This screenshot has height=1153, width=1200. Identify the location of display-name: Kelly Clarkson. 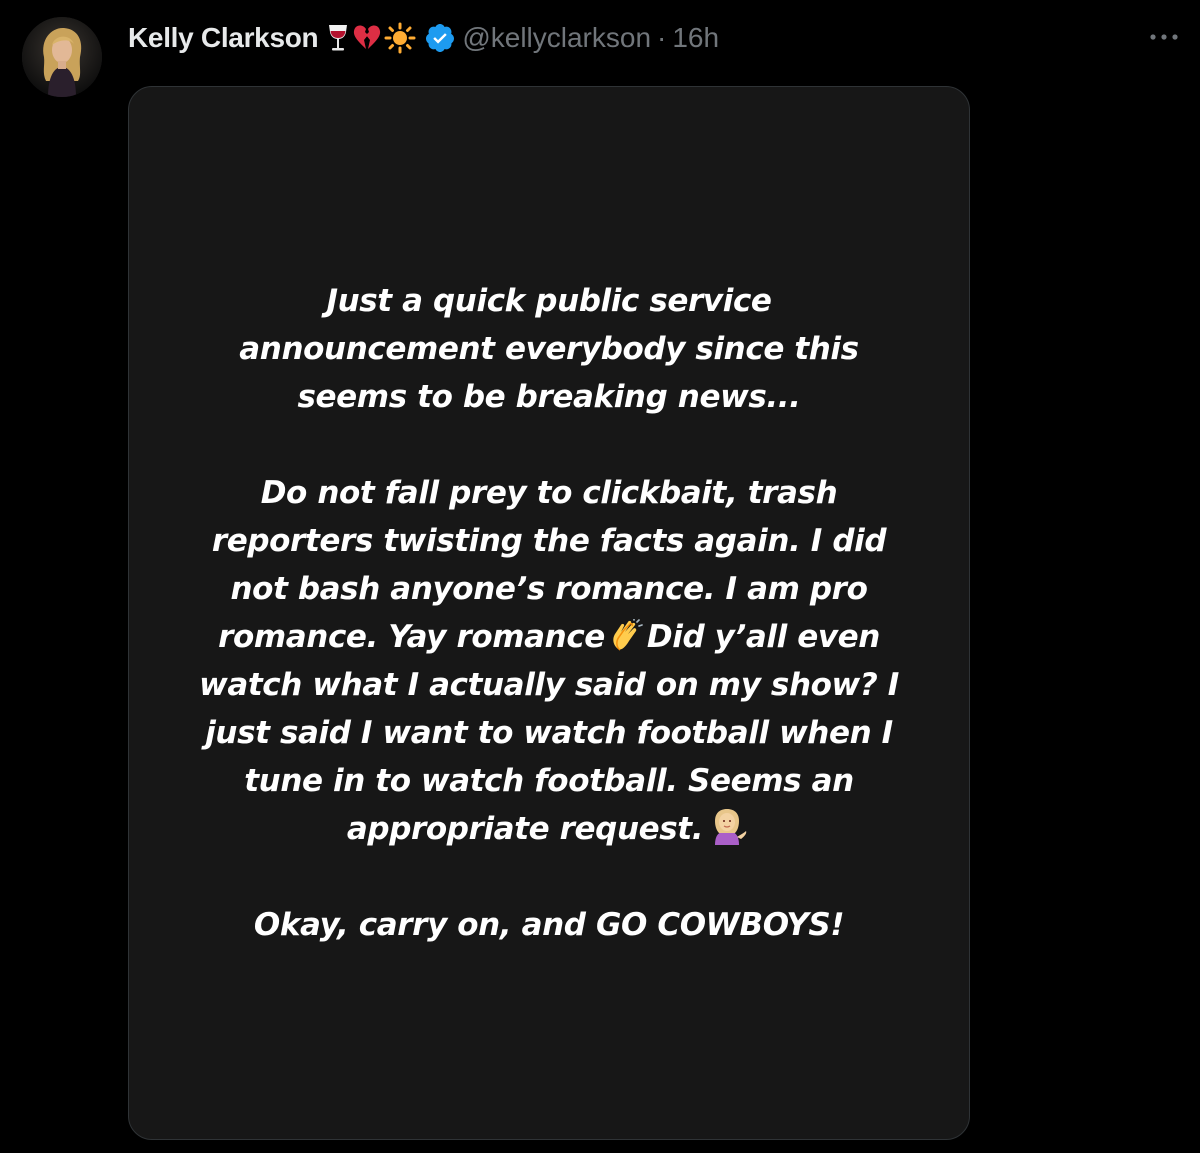
(223, 38).